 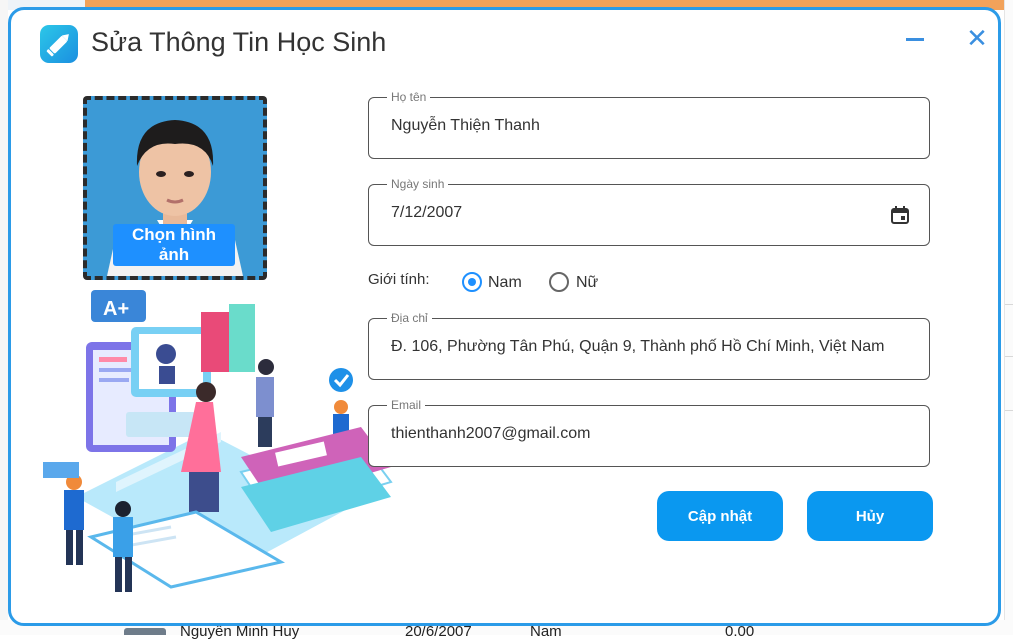 What do you see at coordinates (427, 212) in the screenshot?
I see `birthdate-value: 7/12/2007` at bounding box center [427, 212].